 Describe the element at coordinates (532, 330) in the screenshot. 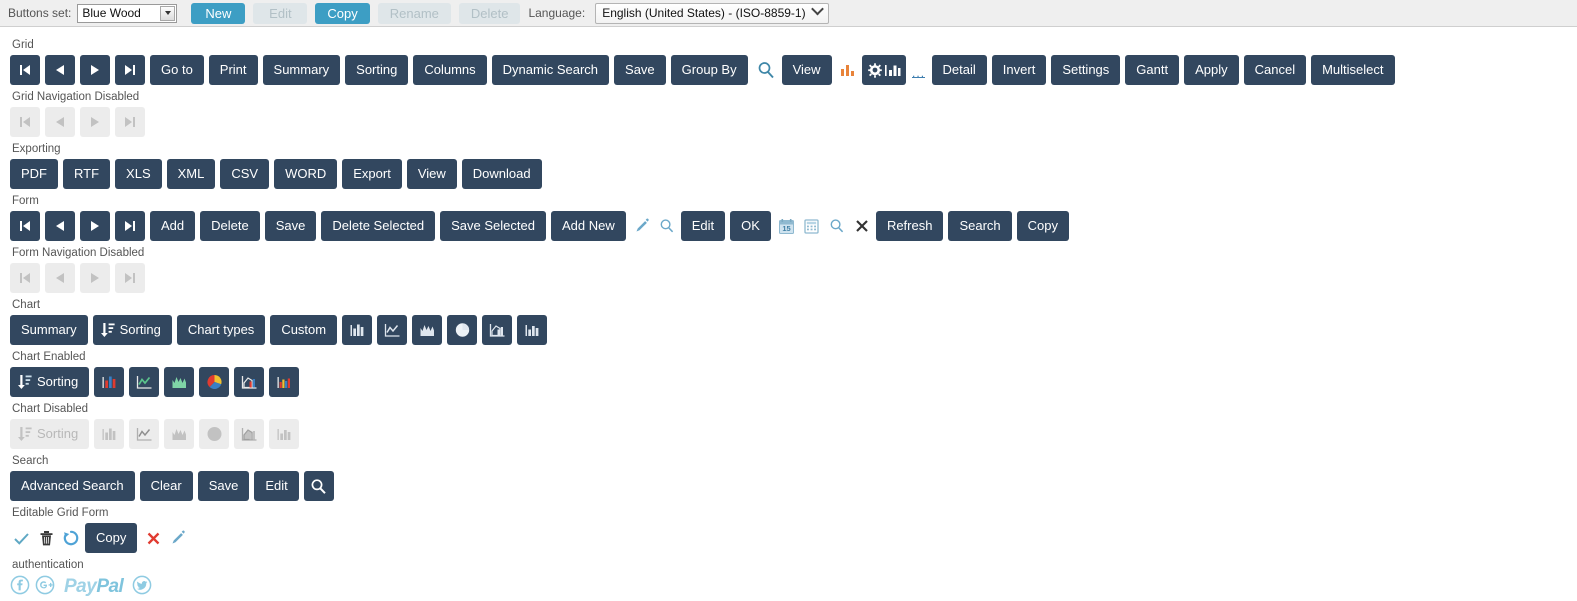

I see `chart-column-chart-button` at that location.